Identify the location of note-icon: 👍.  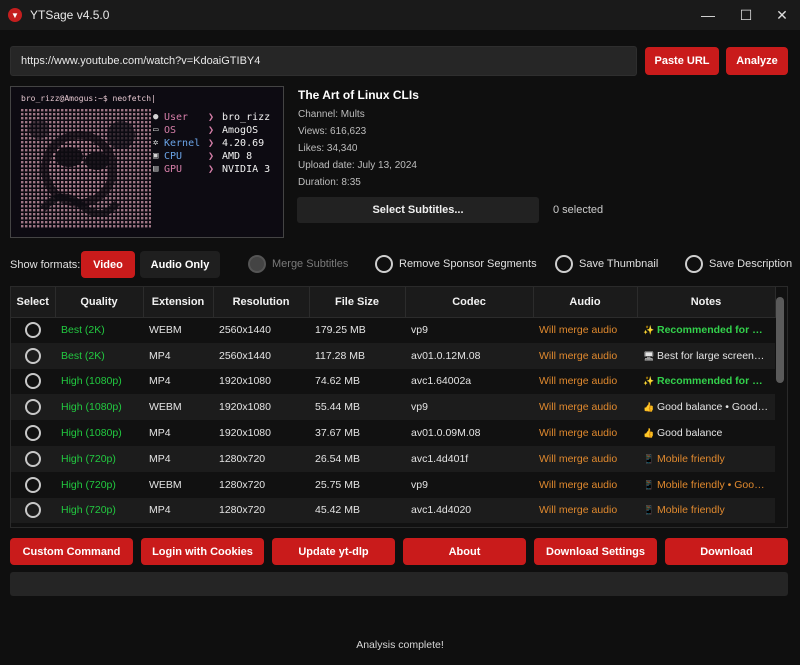
(649, 433).